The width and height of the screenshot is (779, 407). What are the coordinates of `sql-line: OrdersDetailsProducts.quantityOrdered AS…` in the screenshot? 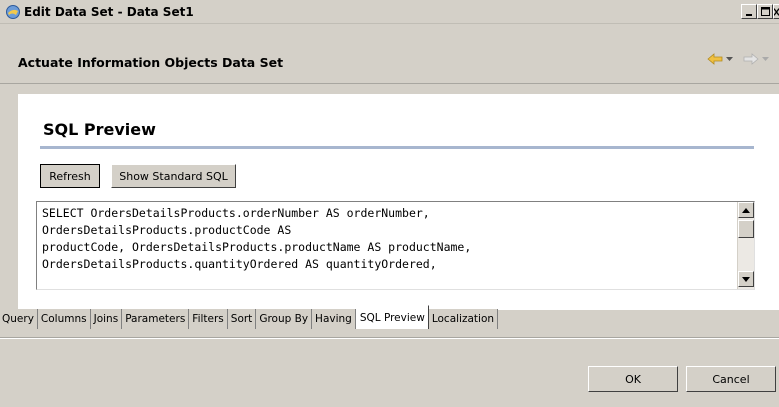 It's located at (239, 264).